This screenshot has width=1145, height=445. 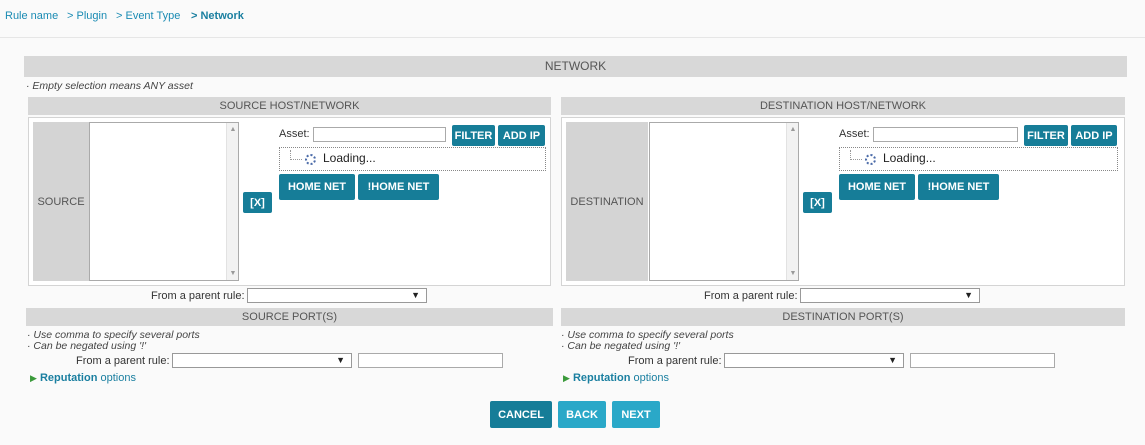 I want to click on destination-port-parent-rule-label: From a parent rule:, so click(x=675, y=361).